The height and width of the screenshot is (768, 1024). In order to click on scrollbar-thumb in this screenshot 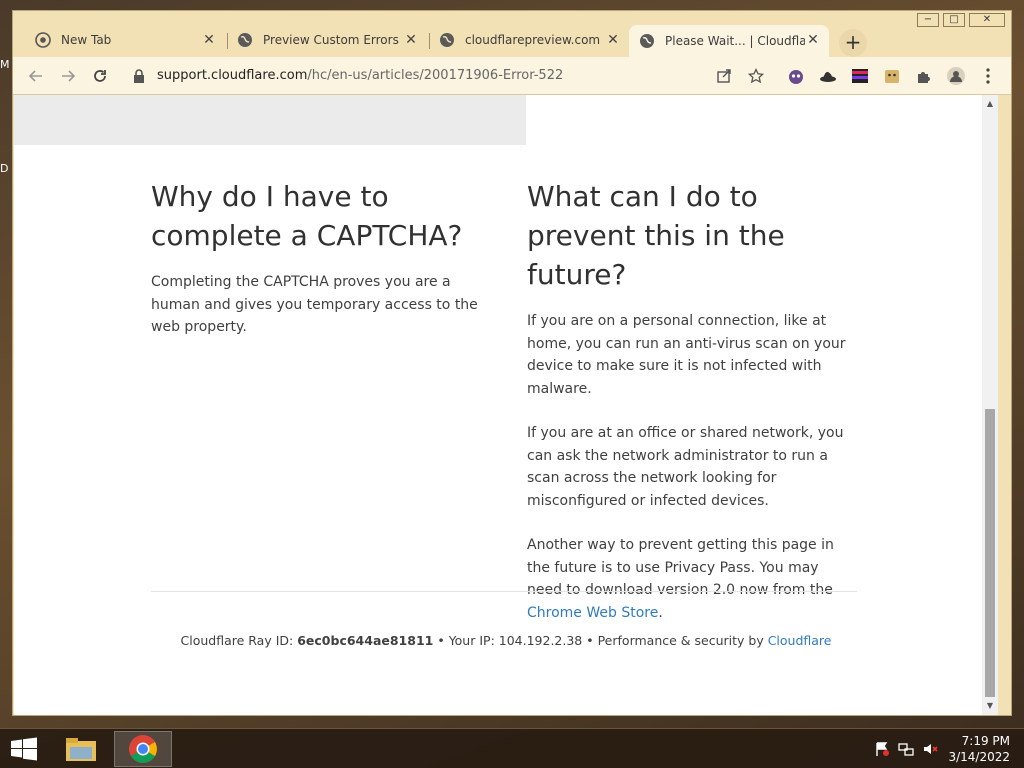, I will do `click(990, 553)`.